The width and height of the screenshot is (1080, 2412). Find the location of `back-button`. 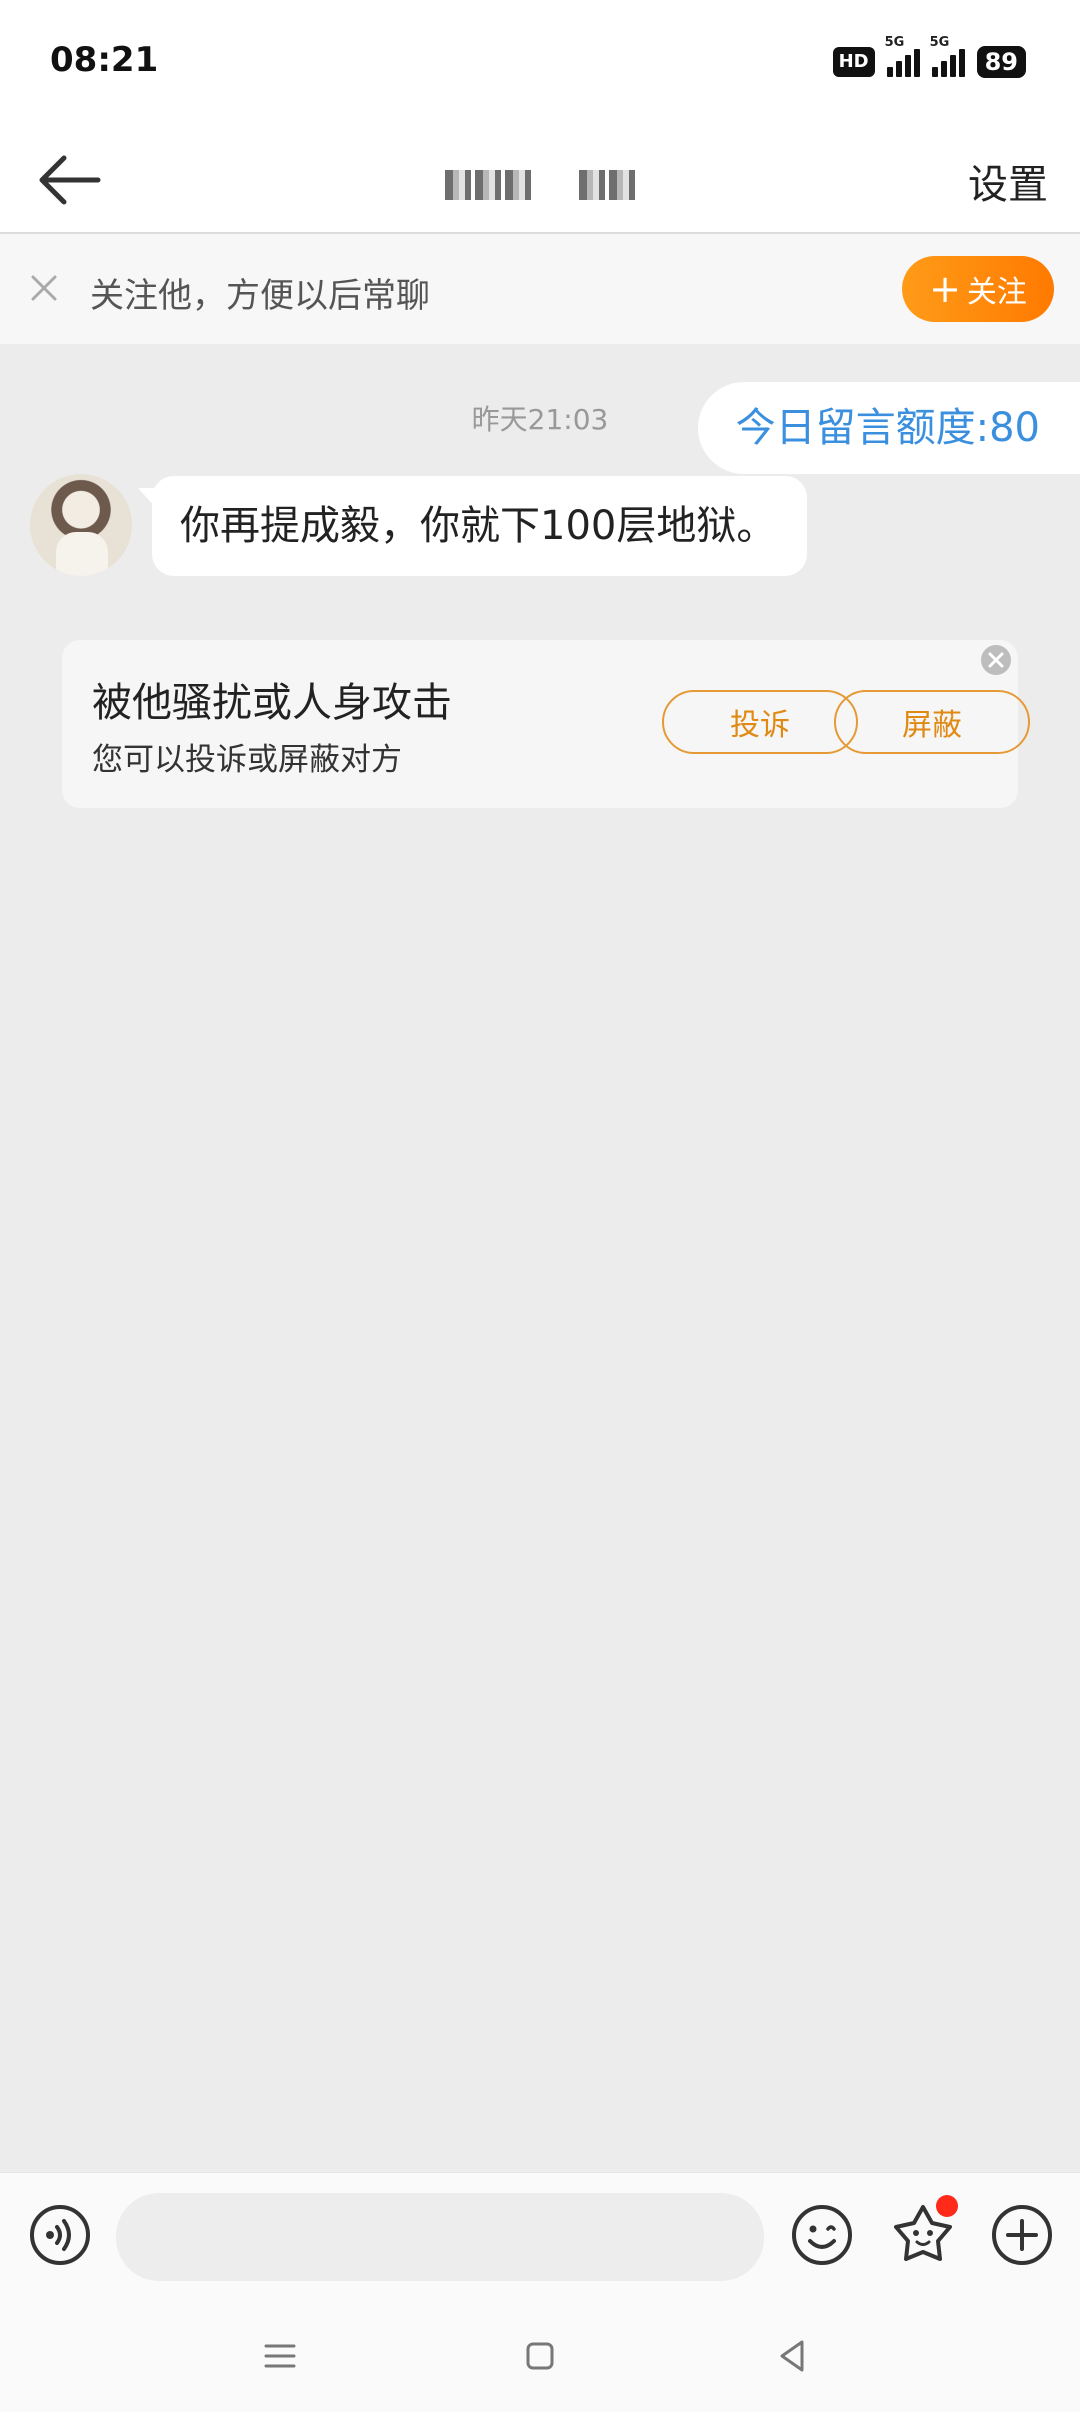

back-button is located at coordinates (70, 180).